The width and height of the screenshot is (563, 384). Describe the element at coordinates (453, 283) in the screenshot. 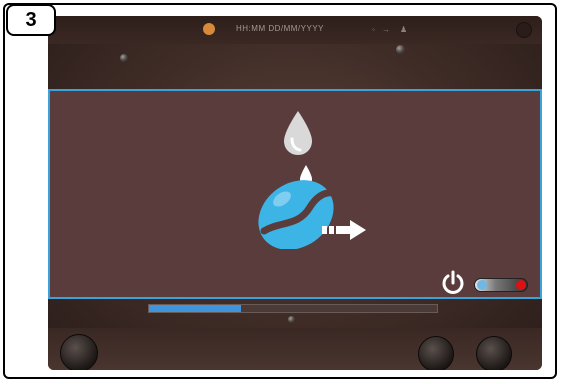

I see `power-icon` at that location.